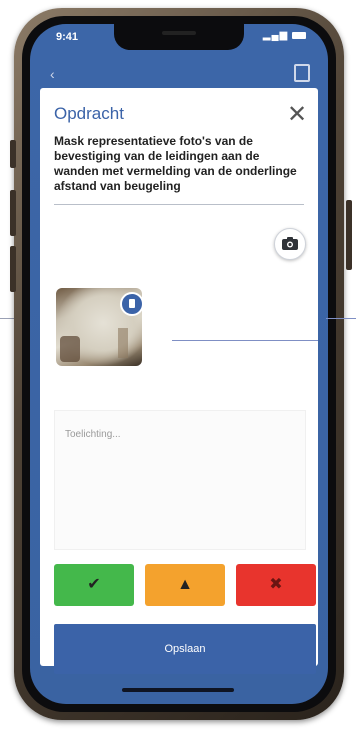  I want to click on camera-icon, so click(290, 243).